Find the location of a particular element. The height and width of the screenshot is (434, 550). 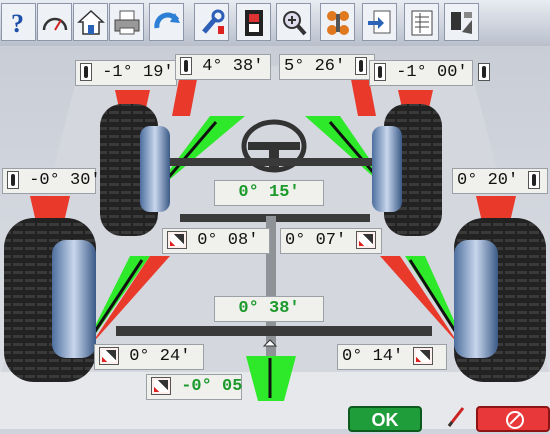

thrust-angle-text: -0° 05 is located at coordinates (212, 386).